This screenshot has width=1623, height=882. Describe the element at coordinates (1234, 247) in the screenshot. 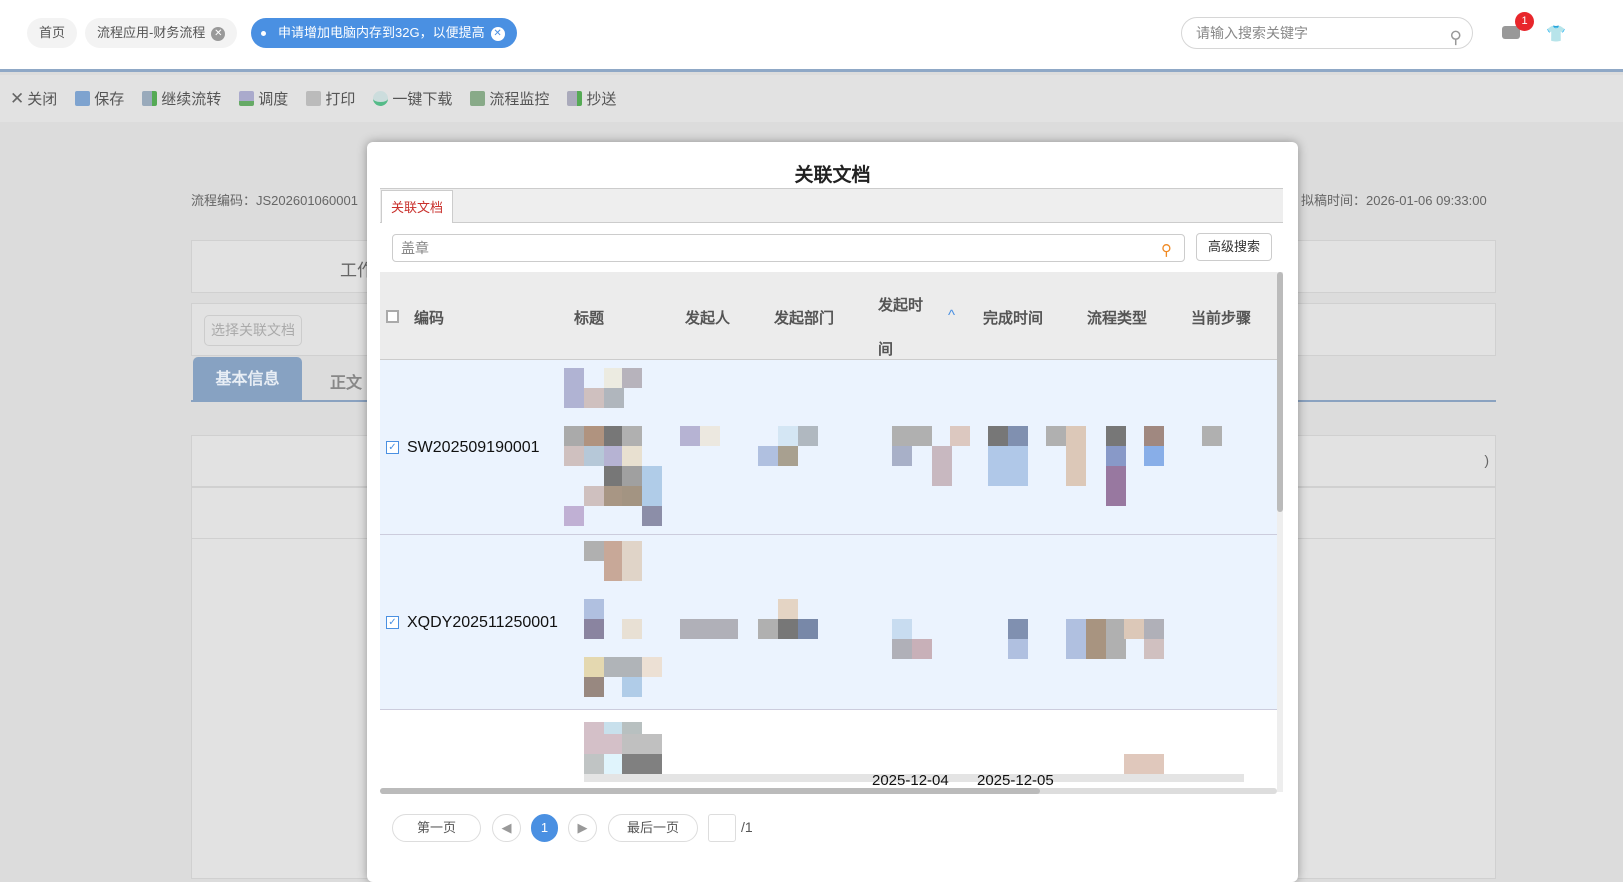

I see `advanced-search-button: 高级搜索` at that location.